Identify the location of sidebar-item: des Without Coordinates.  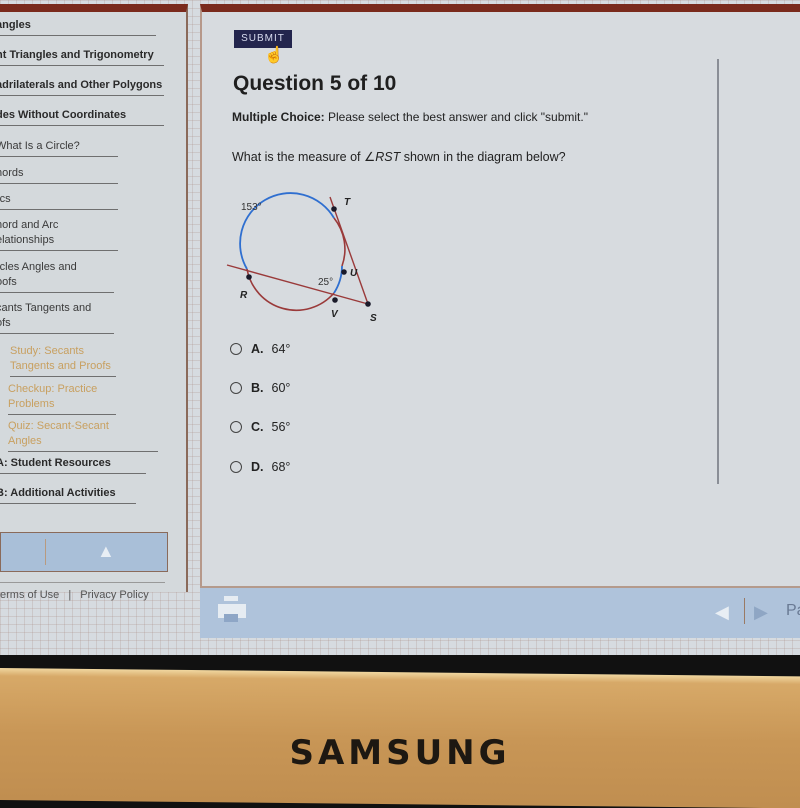
(82, 117).